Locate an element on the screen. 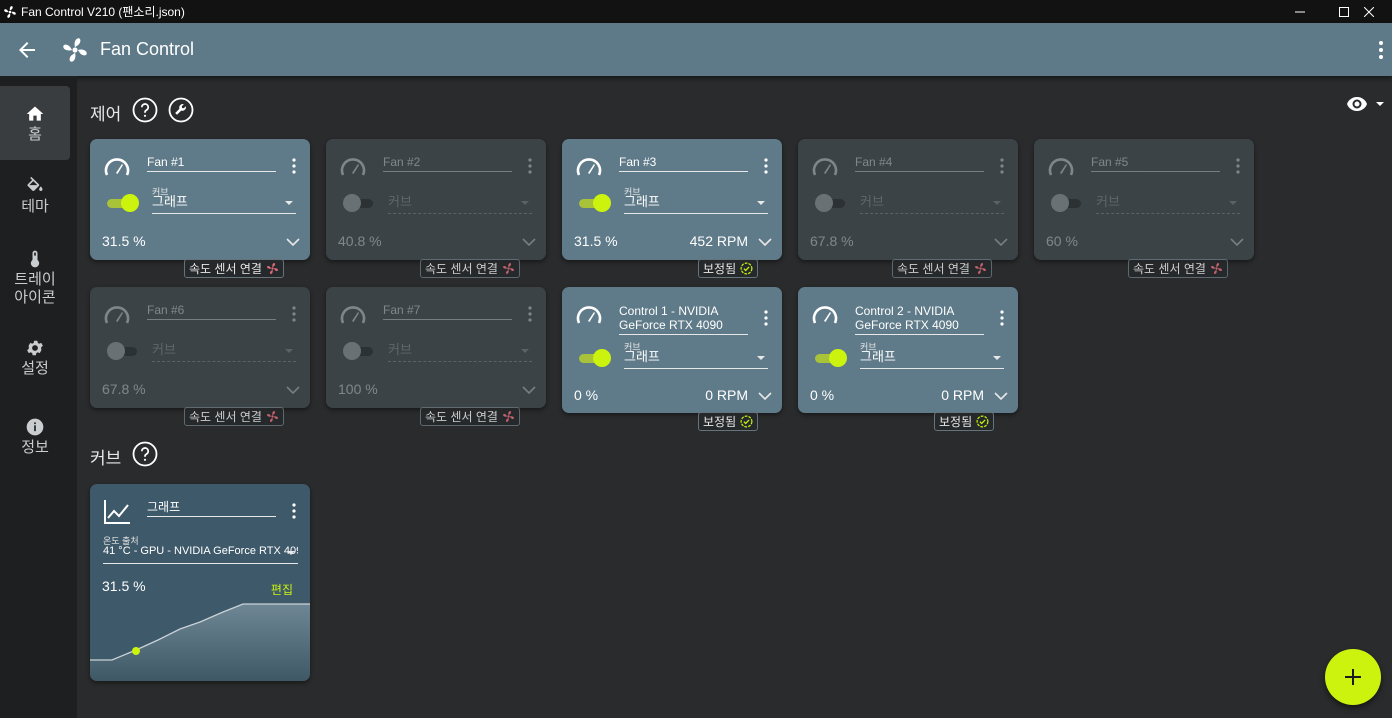 This screenshot has height=718, width=1392. fan-name-field: Control 1 - NVIDIA GeForce RTX 4090 is located at coordinates (683, 319).